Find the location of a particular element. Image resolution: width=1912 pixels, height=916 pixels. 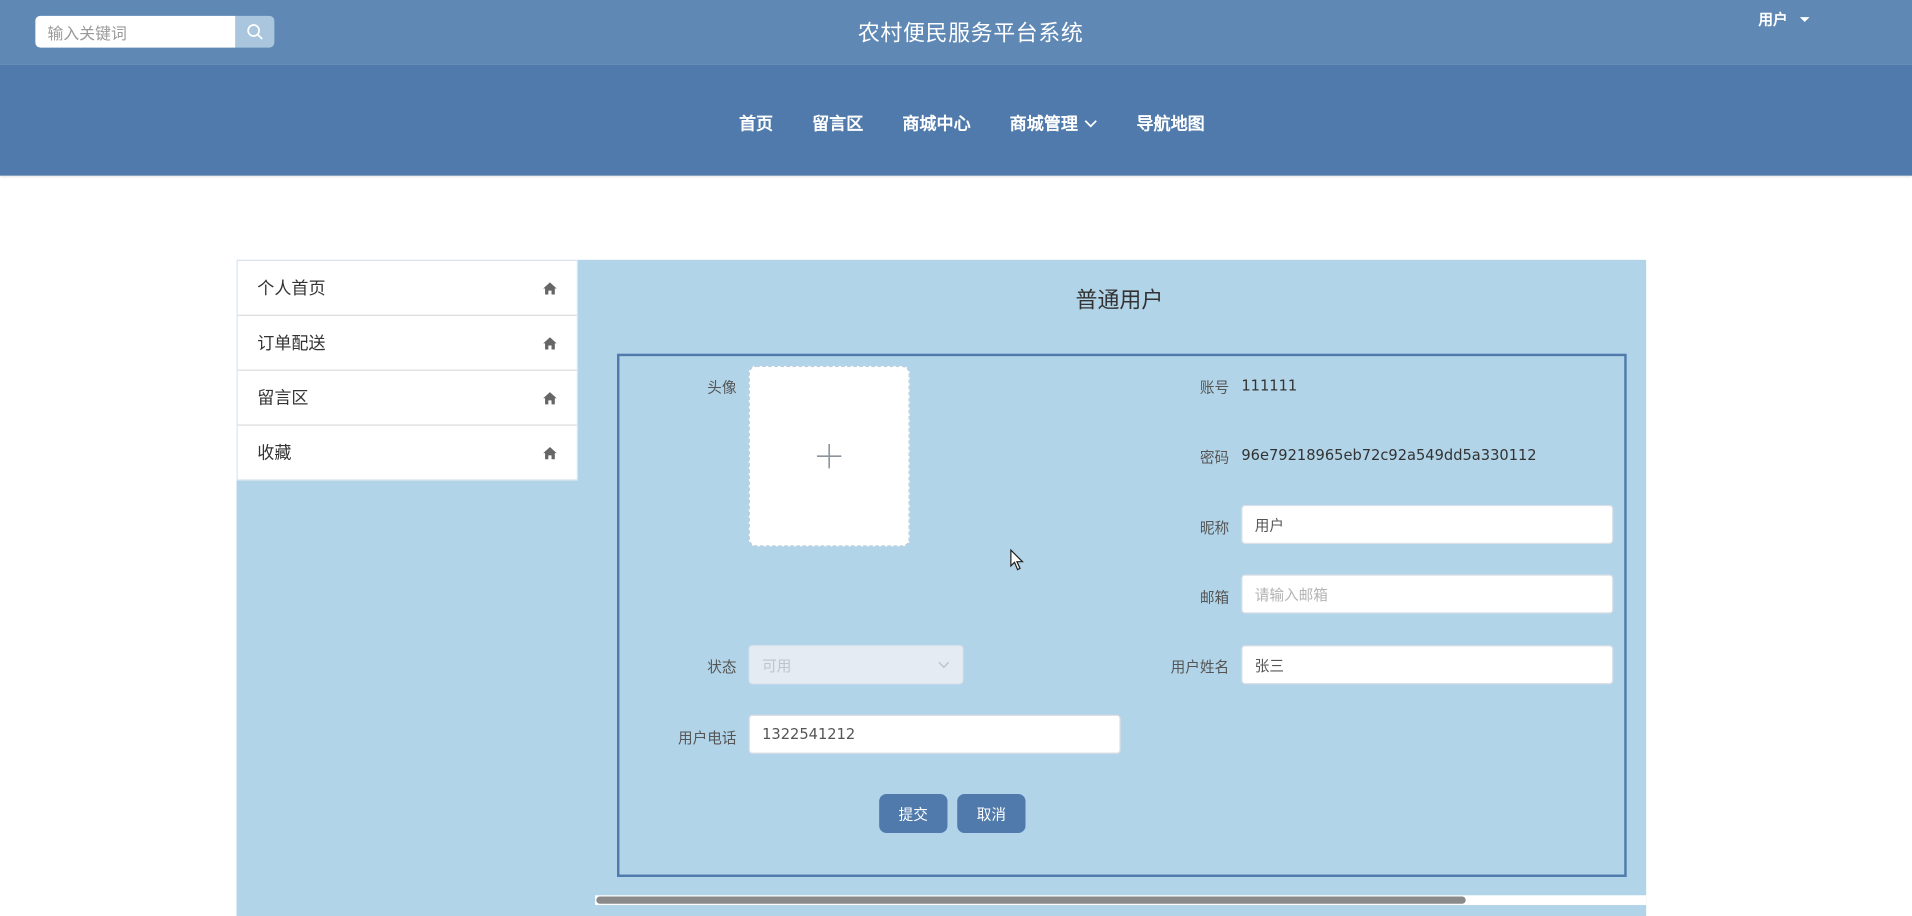

mouse-cursor-icon is located at coordinates (1017, 559).